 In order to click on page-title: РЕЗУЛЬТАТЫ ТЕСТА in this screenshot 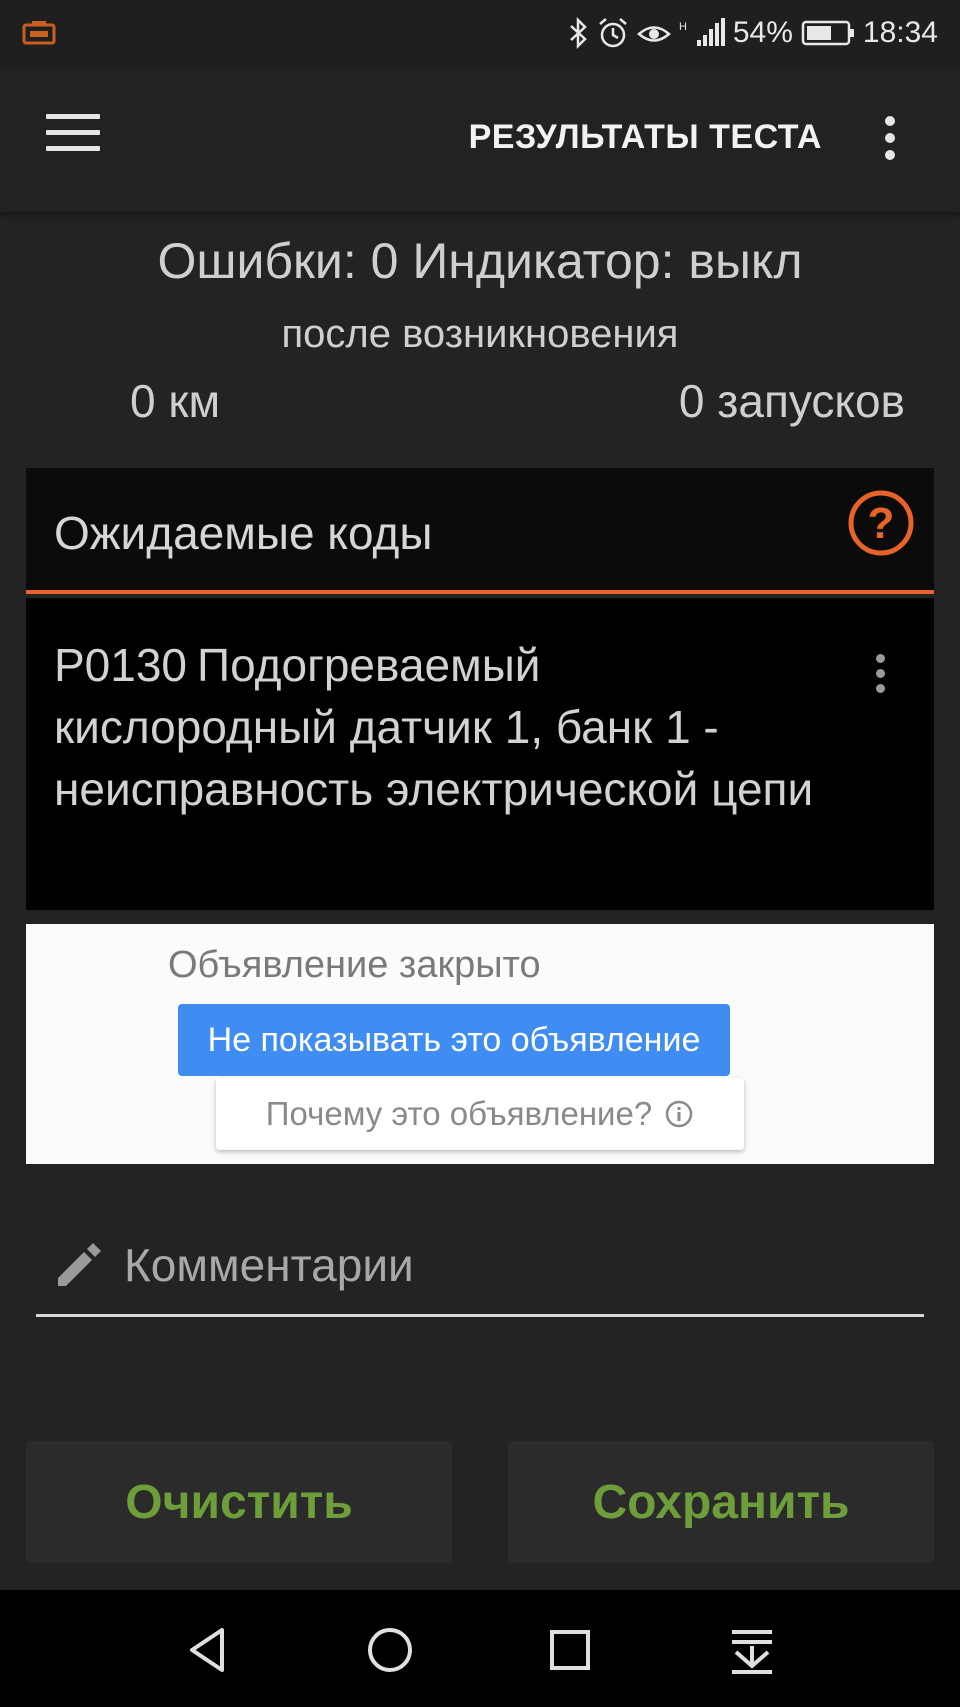, I will do `click(645, 137)`.